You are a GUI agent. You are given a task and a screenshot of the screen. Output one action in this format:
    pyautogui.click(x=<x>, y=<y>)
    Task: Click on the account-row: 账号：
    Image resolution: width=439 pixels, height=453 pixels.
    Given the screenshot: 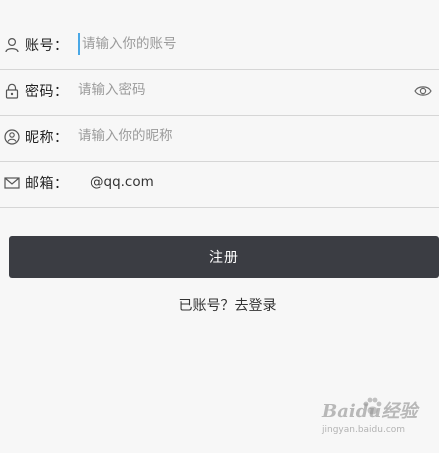 What is the action you would take?
    pyautogui.click(x=219, y=46)
    